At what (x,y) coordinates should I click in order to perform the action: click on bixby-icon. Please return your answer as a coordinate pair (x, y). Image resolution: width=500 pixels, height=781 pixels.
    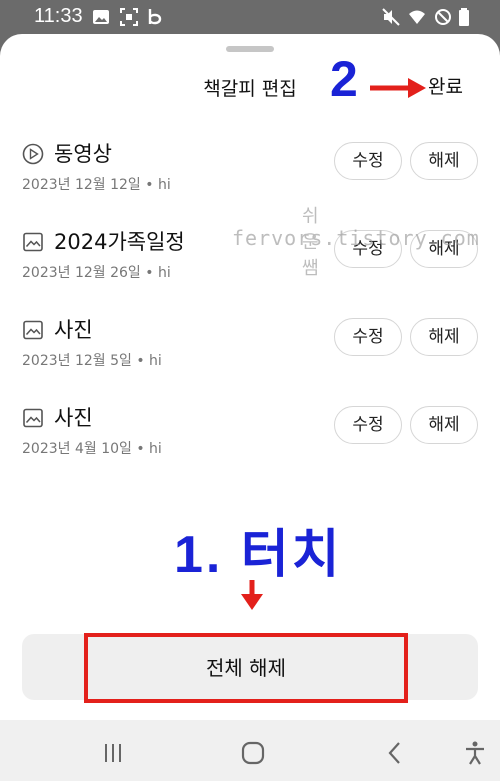
    Looking at the image, I should click on (155, 17).